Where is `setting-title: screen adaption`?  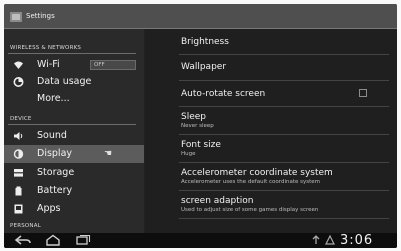 setting-title: screen adaption is located at coordinates (217, 201).